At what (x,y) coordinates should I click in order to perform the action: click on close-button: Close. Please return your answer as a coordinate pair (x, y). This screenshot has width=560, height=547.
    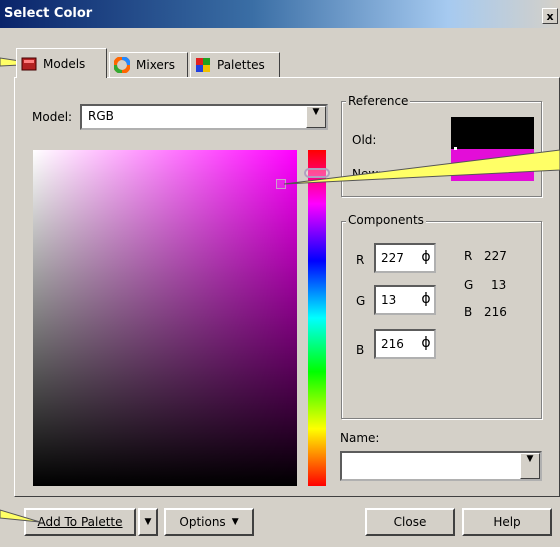
    Looking at the image, I should click on (410, 522).